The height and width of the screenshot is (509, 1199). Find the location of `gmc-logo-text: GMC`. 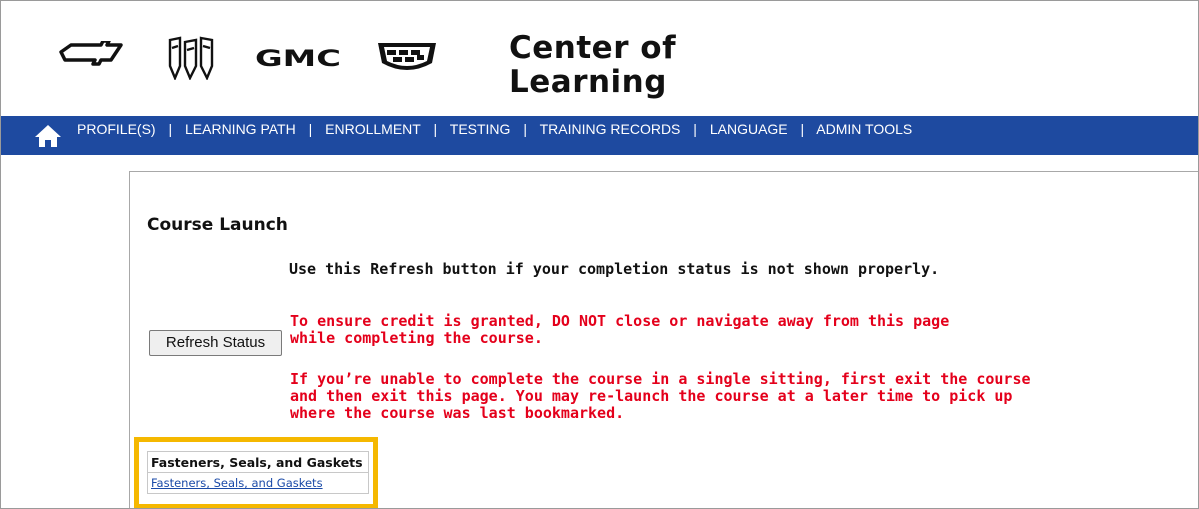

gmc-logo-text: GMC is located at coordinates (298, 59).